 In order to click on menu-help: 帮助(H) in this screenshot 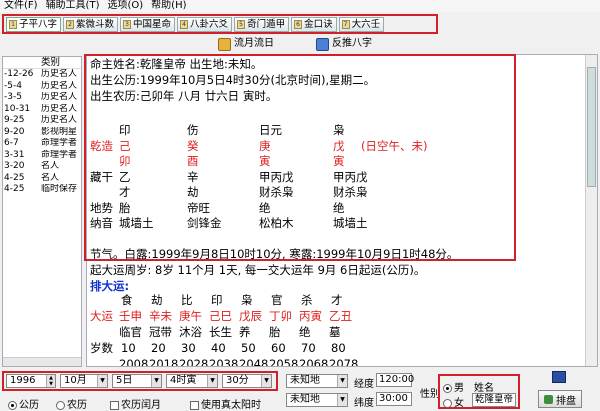, I will do `click(168, 6)`.